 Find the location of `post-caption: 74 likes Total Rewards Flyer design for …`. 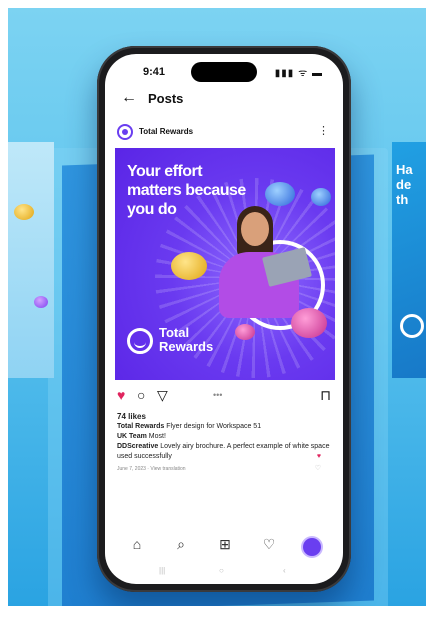

post-caption: 74 likes Total Rewards Flyer design for … is located at coordinates (225, 443).